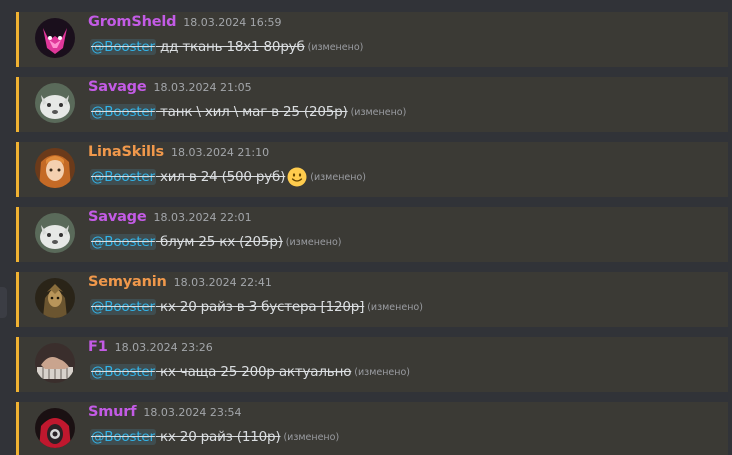  I want to click on message-text: @Booster кх чаща 25 200р актуально, so click(220, 372).